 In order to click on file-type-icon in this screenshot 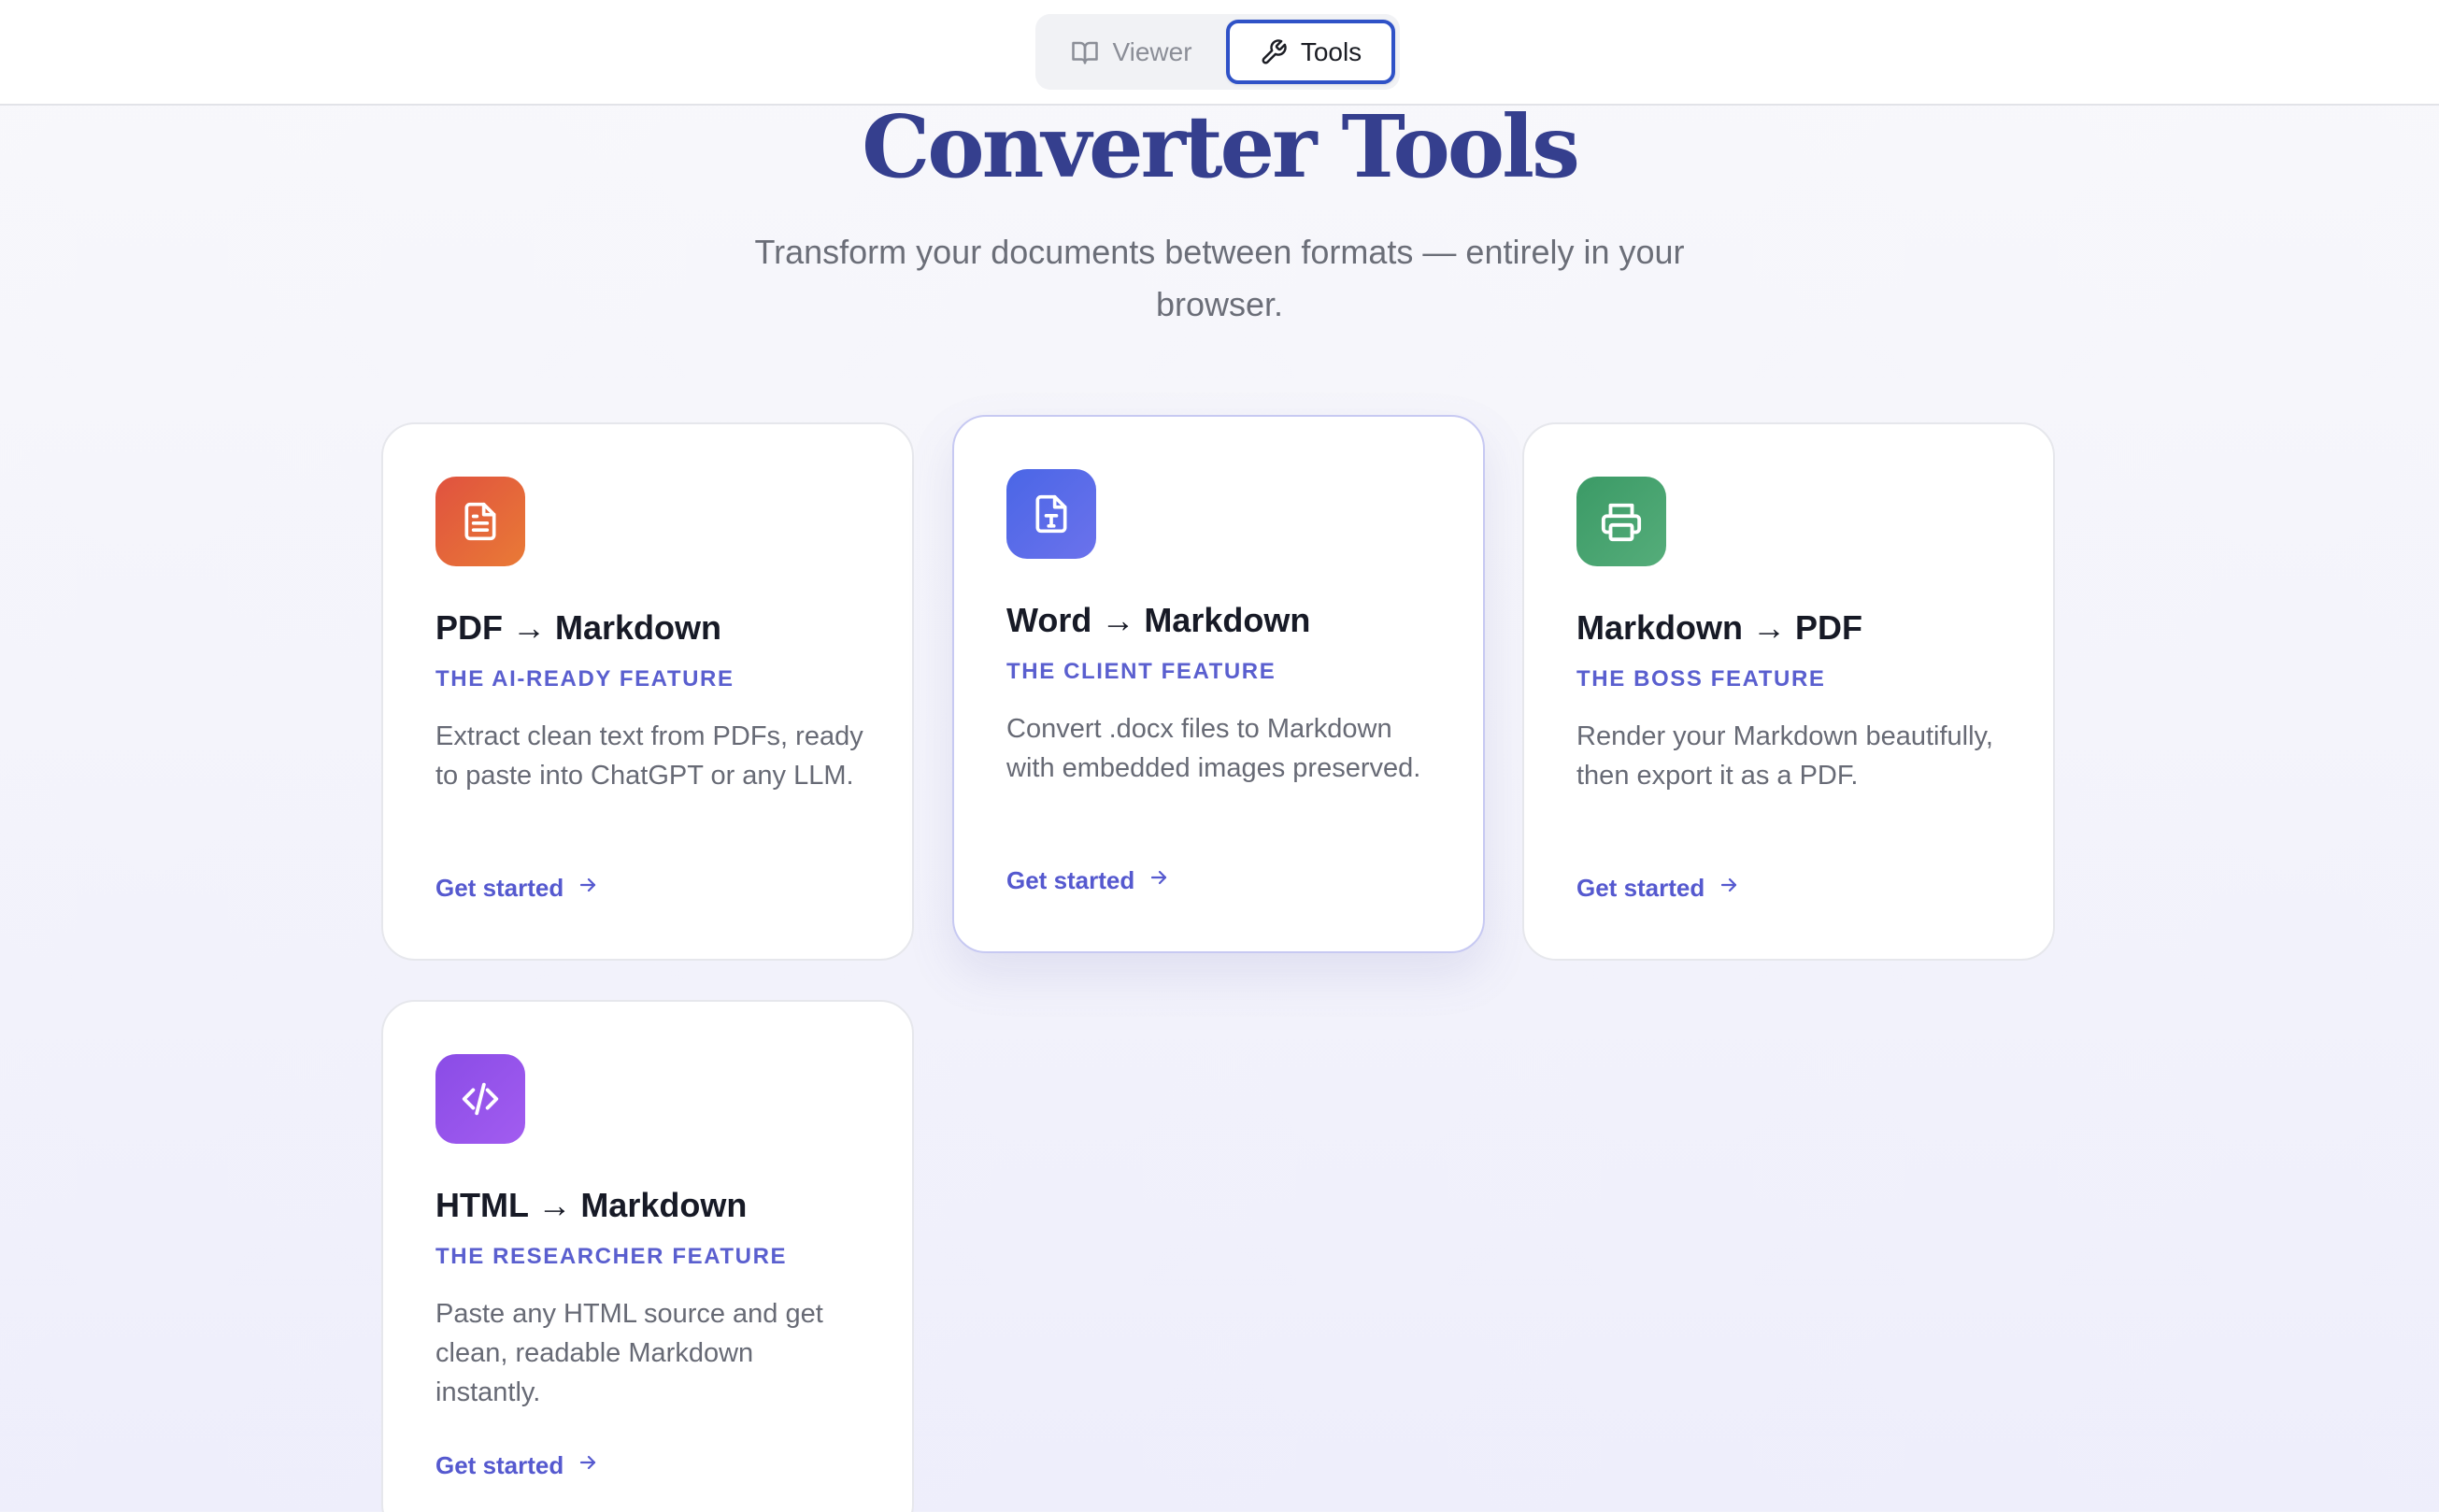, I will do `click(1051, 514)`.